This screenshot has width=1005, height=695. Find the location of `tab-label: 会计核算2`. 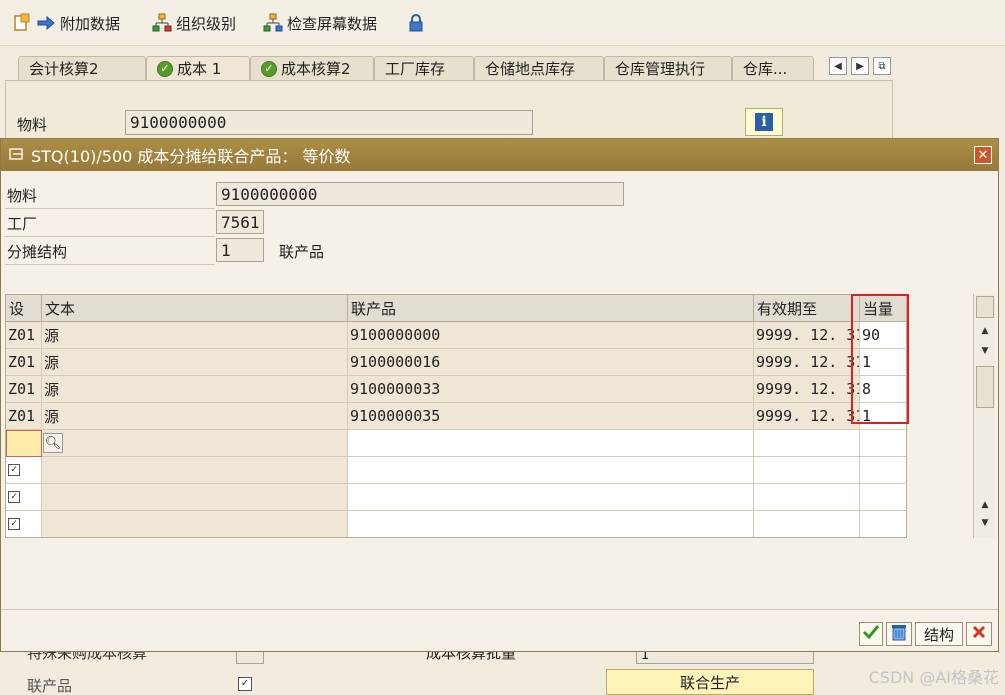

tab-label: 会计核算2 is located at coordinates (64, 69).